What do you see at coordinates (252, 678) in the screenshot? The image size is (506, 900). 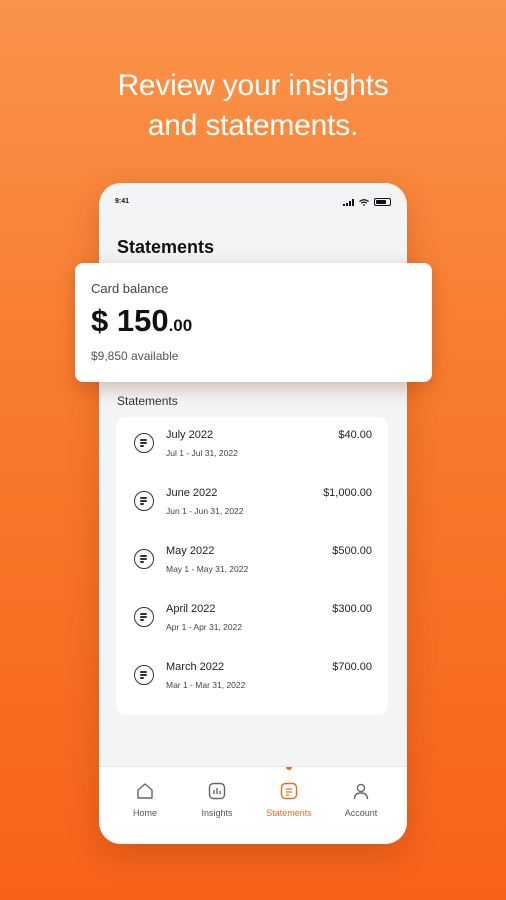 I see `statement-row-march-2022: March 2022 Mar 1 - Mar 31, 2022 $700.00` at bounding box center [252, 678].